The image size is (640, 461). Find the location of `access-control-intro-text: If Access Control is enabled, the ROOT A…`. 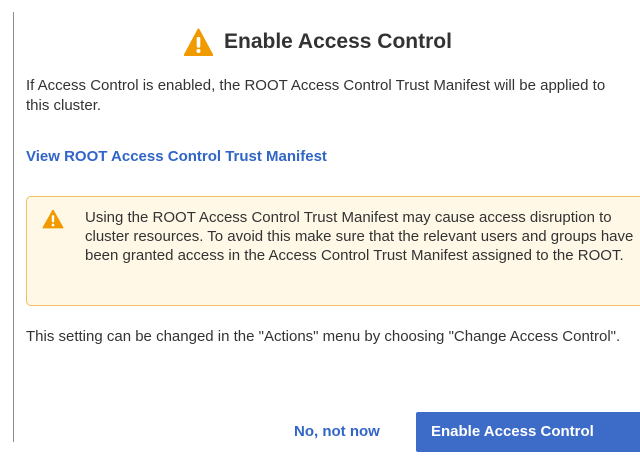

access-control-intro-text: If Access Control is enabled, the ROOT A… is located at coordinates (316, 95).